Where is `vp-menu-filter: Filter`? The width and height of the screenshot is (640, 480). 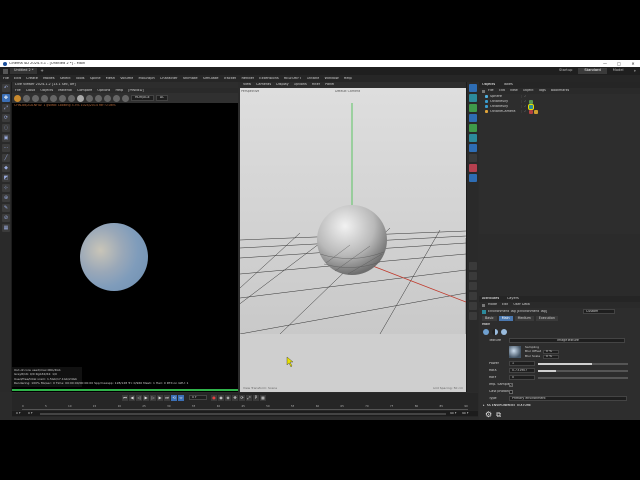 vp-menu-filter: Filter is located at coordinates (316, 84).